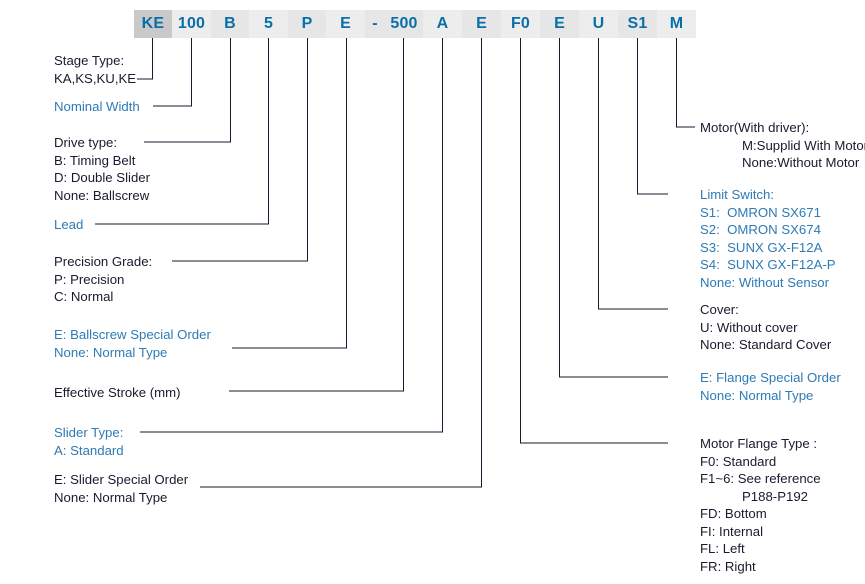 The image size is (865, 584). What do you see at coordinates (755, 127) in the screenshot?
I see `label-motor-title: Motor(With driver):` at bounding box center [755, 127].